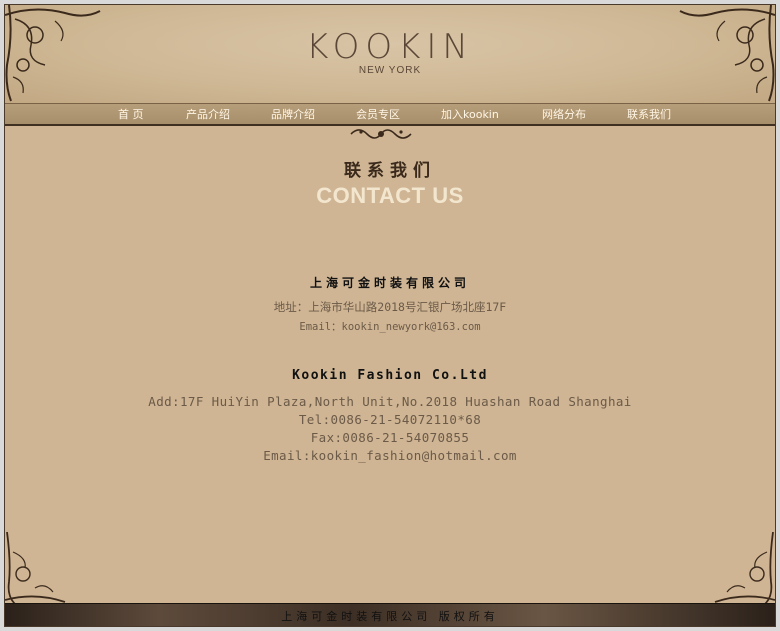 This screenshot has width=780, height=631. Describe the element at coordinates (649, 114) in the screenshot. I see `nav-item-contact: 联系我们` at that location.